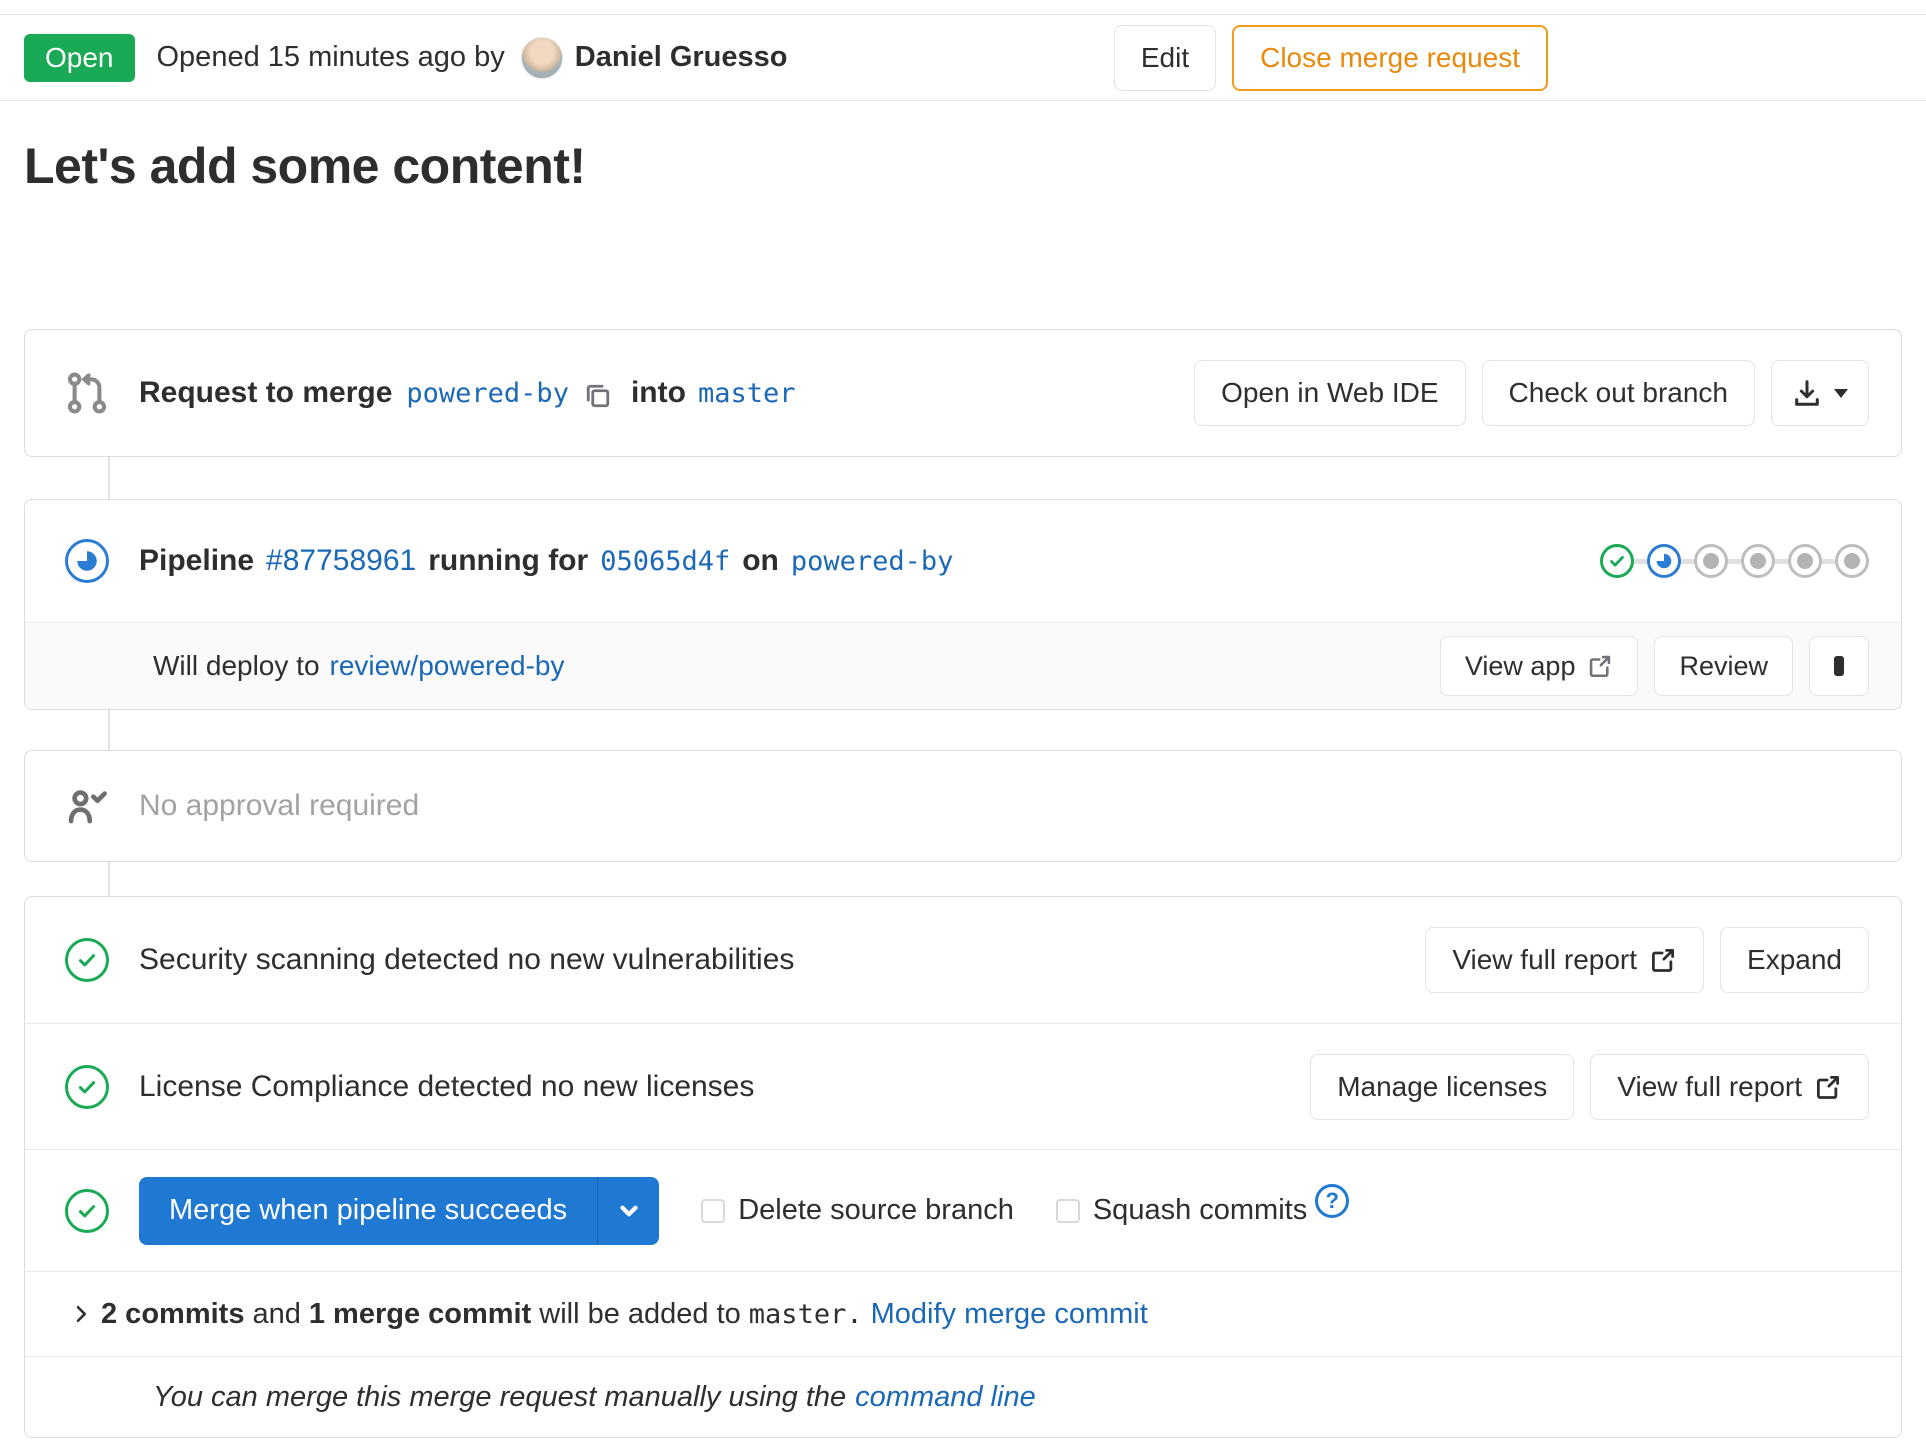  What do you see at coordinates (87, 806) in the screenshot?
I see `approval-person-check-icon` at bounding box center [87, 806].